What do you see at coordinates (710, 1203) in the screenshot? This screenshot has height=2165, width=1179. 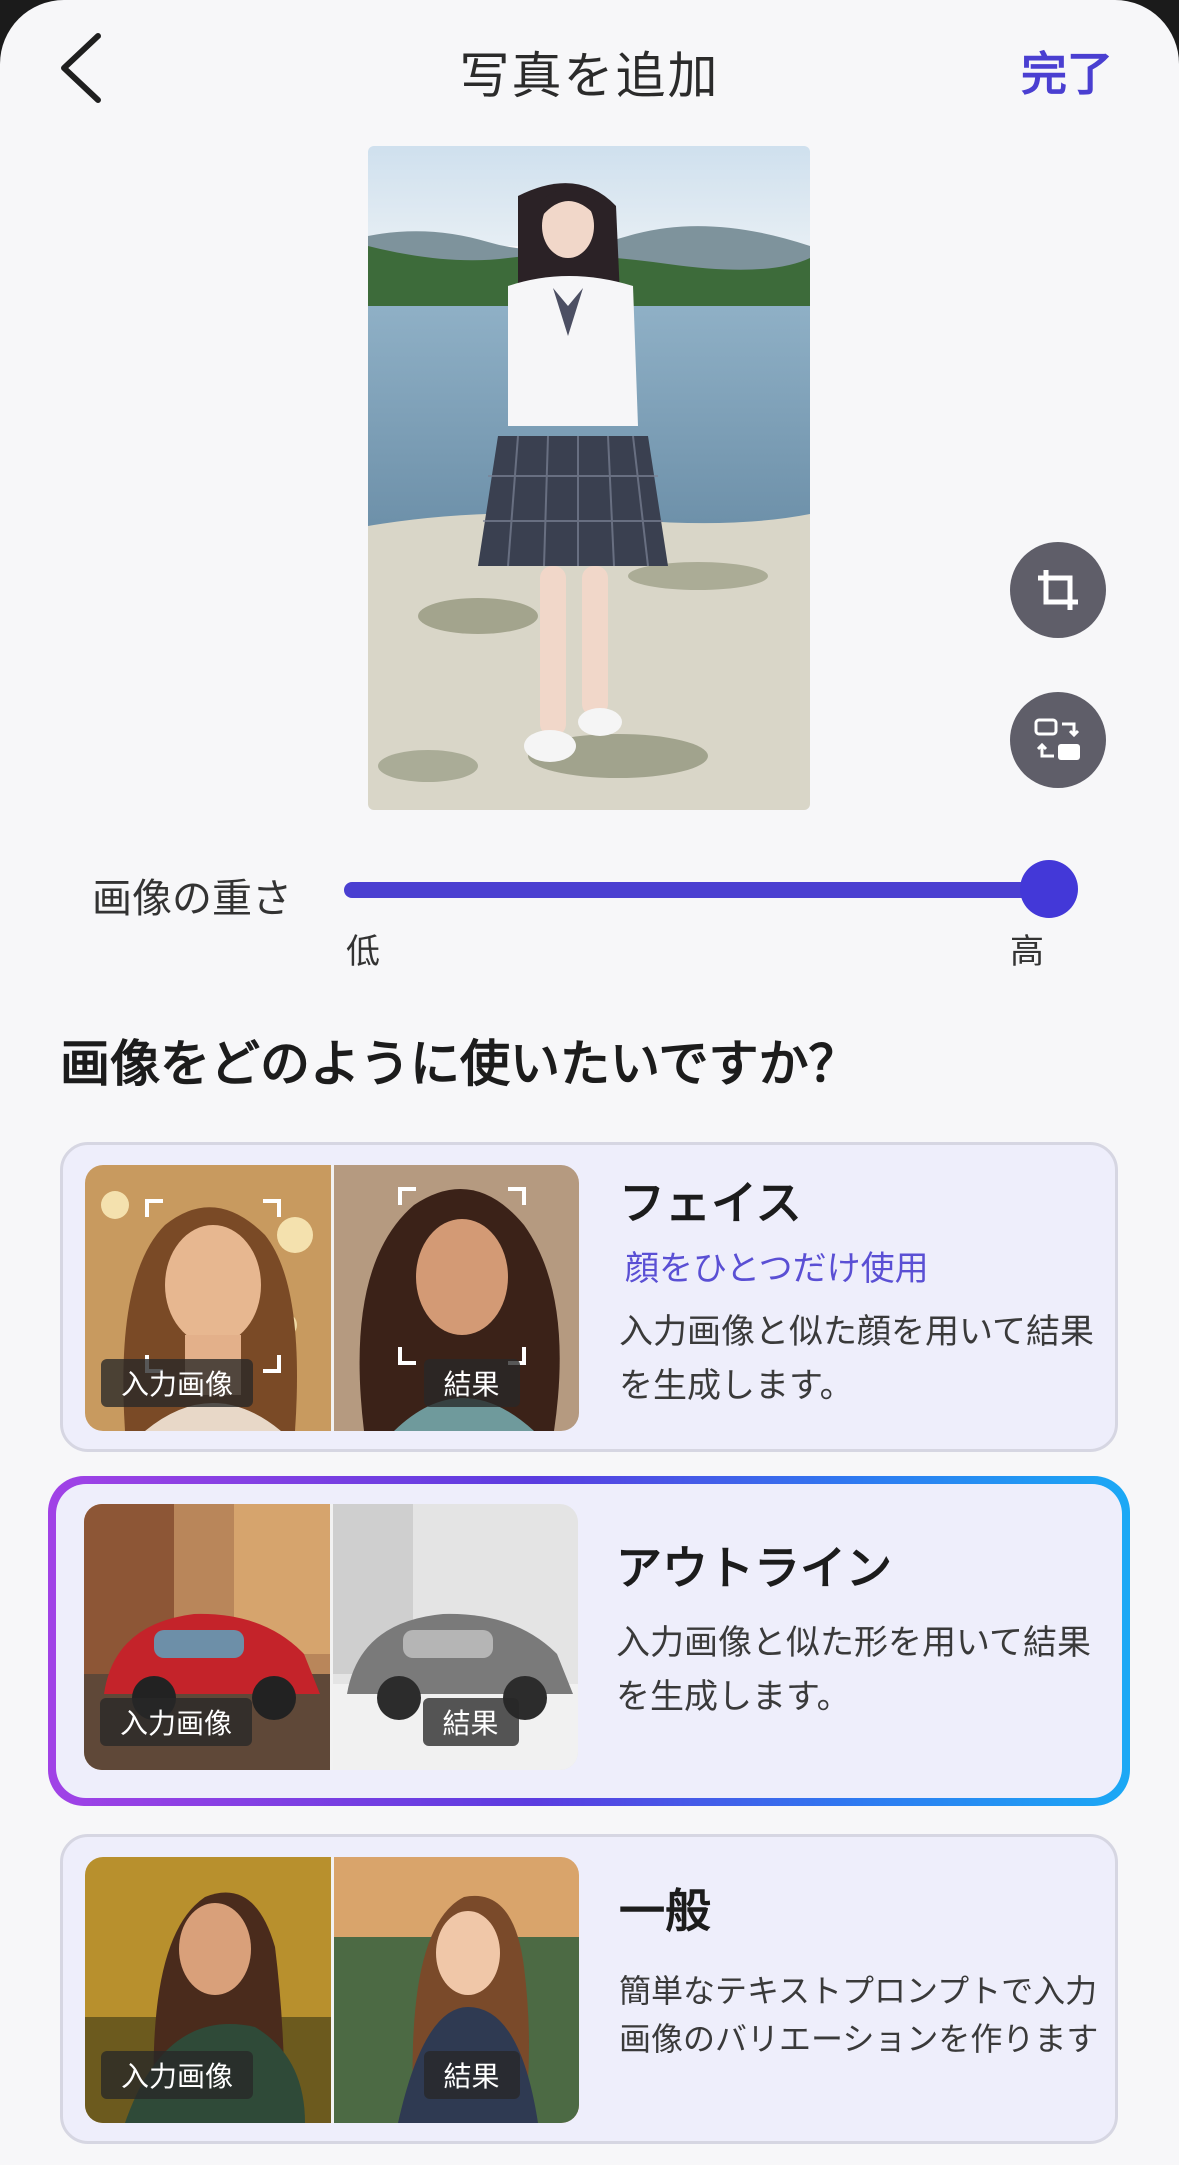 I see `card-title: フェイス` at bounding box center [710, 1203].